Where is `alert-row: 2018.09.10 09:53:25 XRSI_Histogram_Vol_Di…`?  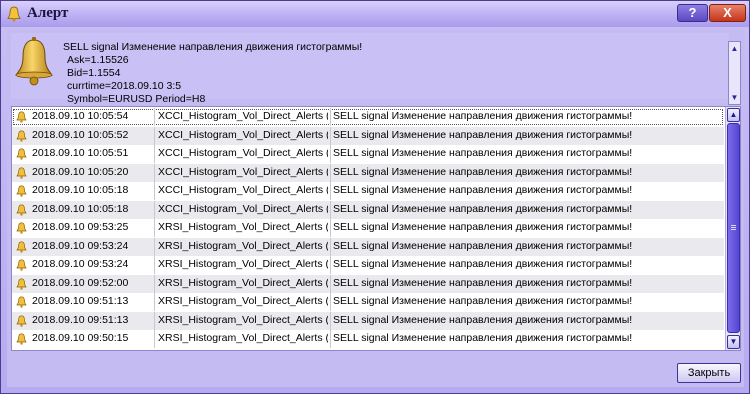
alert-row: 2018.09.10 09:53:25 XRSI_Histogram_Vol_Di… is located at coordinates (368, 228).